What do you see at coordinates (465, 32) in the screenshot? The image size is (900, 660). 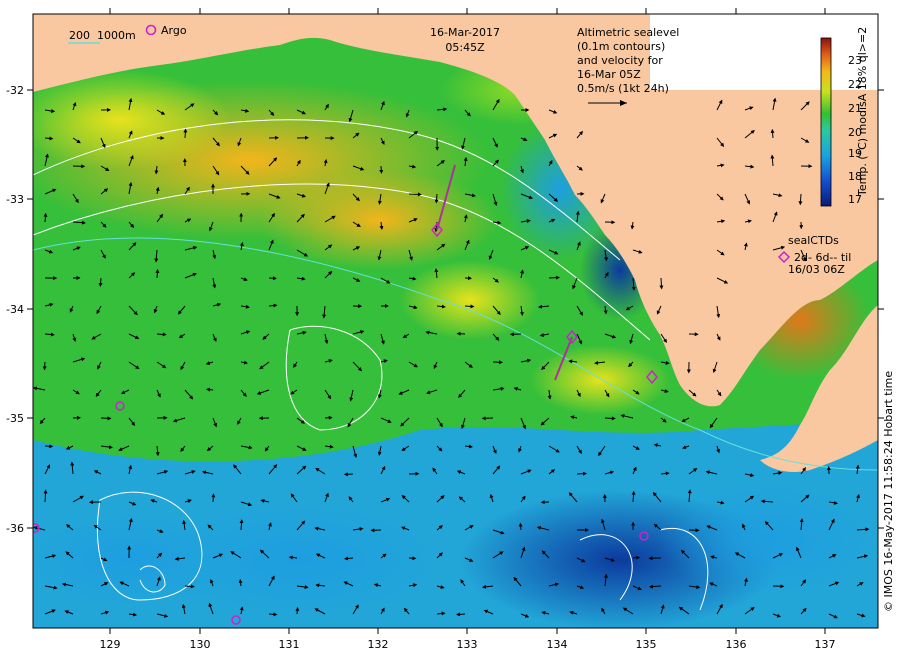 I see `map-date: 16-Mar-2017` at bounding box center [465, 32].